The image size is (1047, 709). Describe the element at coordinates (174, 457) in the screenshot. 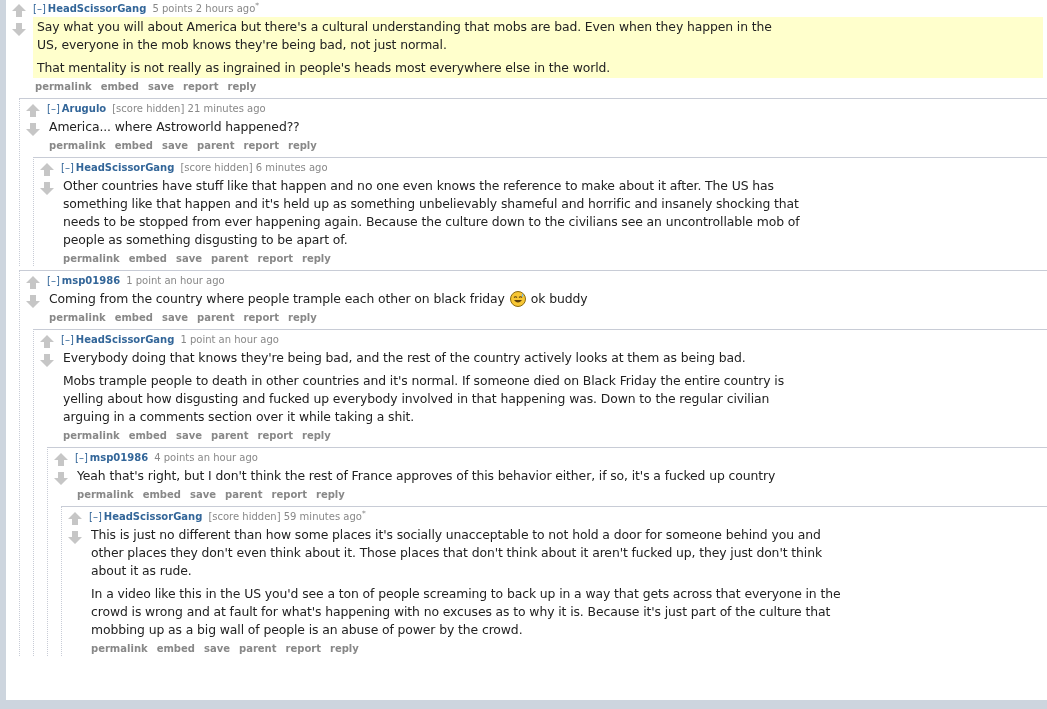

I see `score-text: 4 points` at that location.